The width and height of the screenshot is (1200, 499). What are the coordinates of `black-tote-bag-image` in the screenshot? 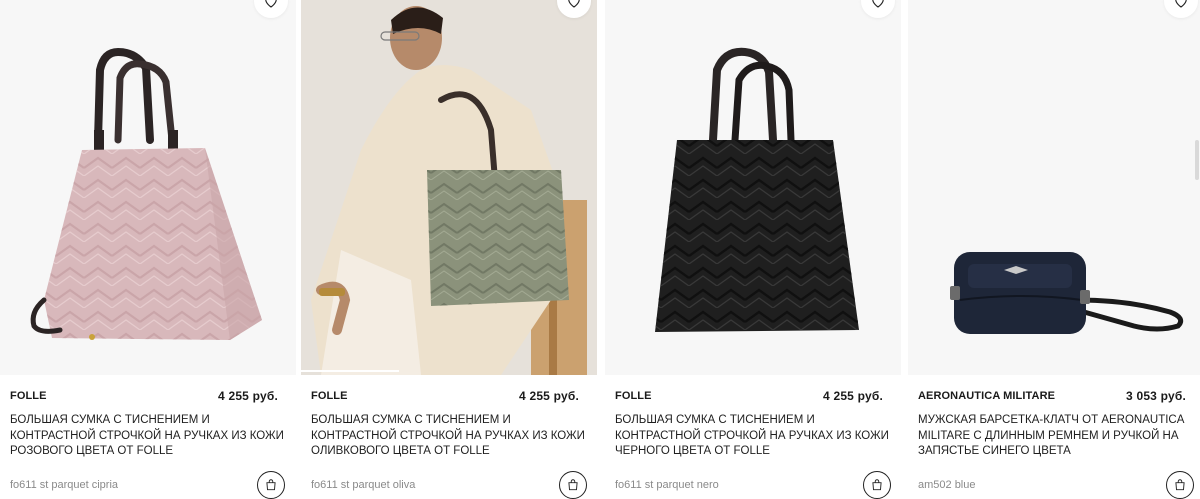 It's located at (757, 189).